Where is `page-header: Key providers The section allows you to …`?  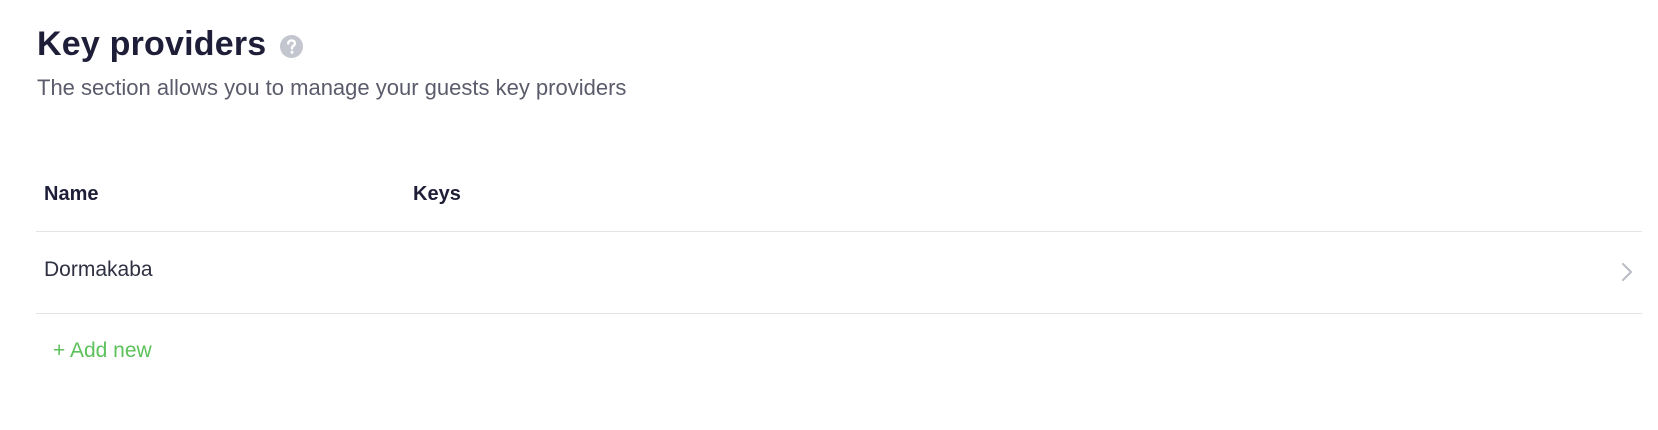 page-header: Key providers The section allows you to … is located at coordinates (331, 62).